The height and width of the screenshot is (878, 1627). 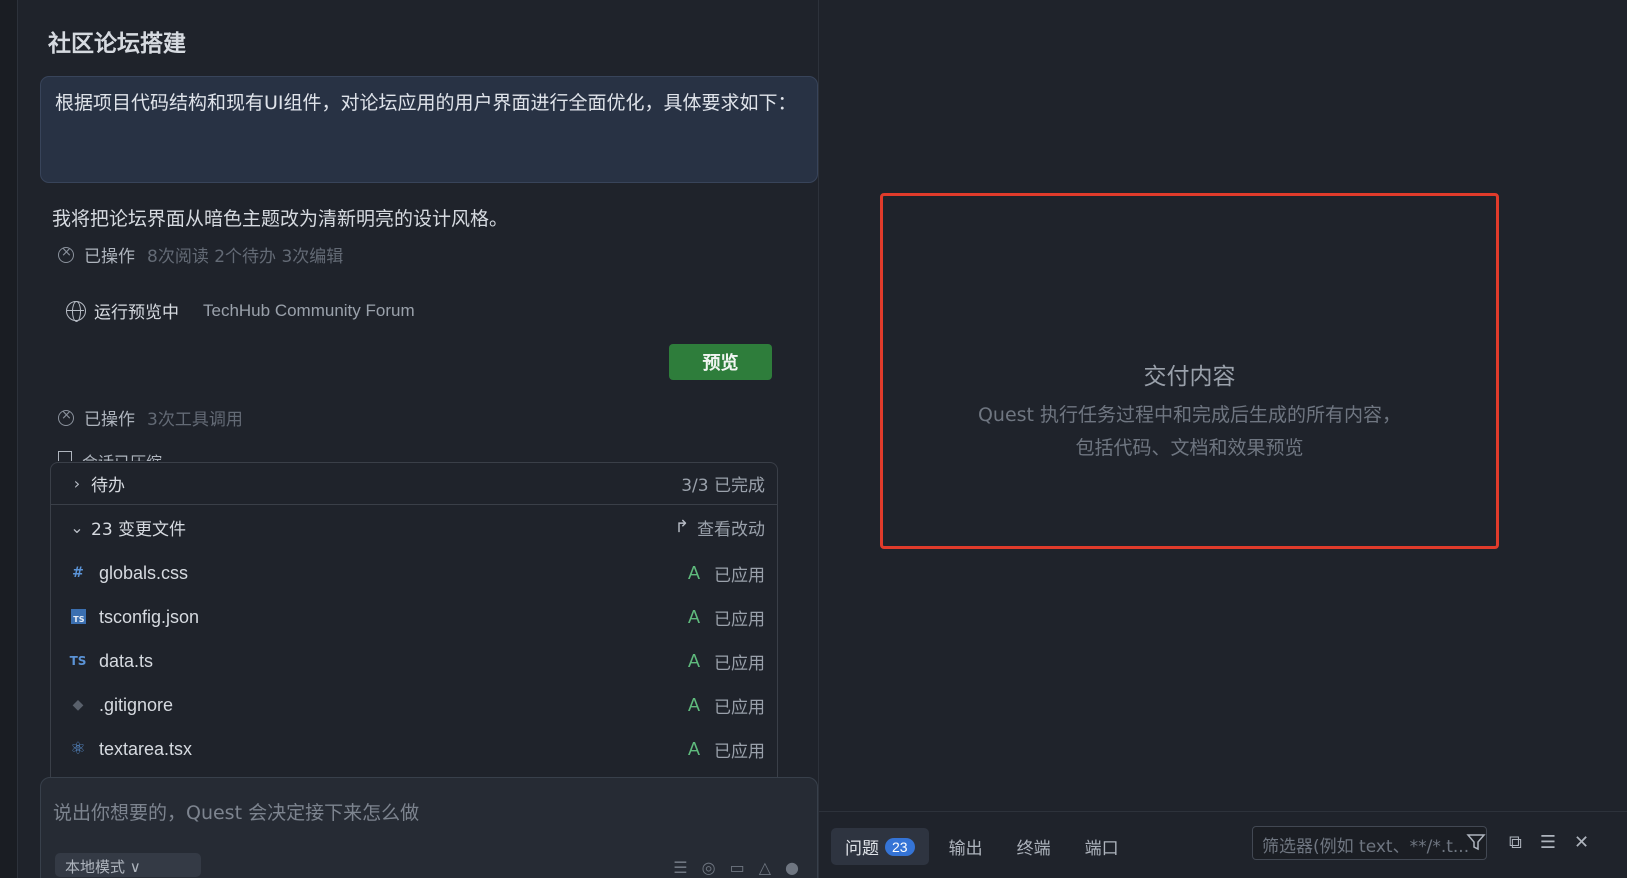 I want to click on view-changes-label: 查看改动, so click(x=731, y=529).